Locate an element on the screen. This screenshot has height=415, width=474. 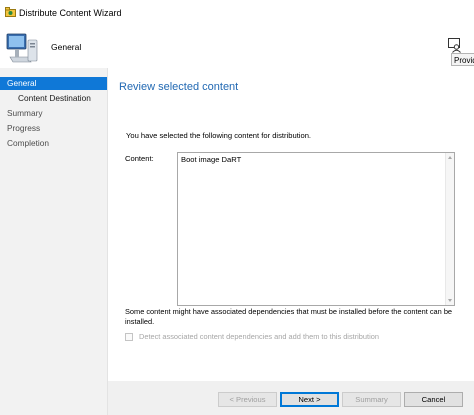
sidebar-item-summary: Summary is located at coordinates (53, 113).